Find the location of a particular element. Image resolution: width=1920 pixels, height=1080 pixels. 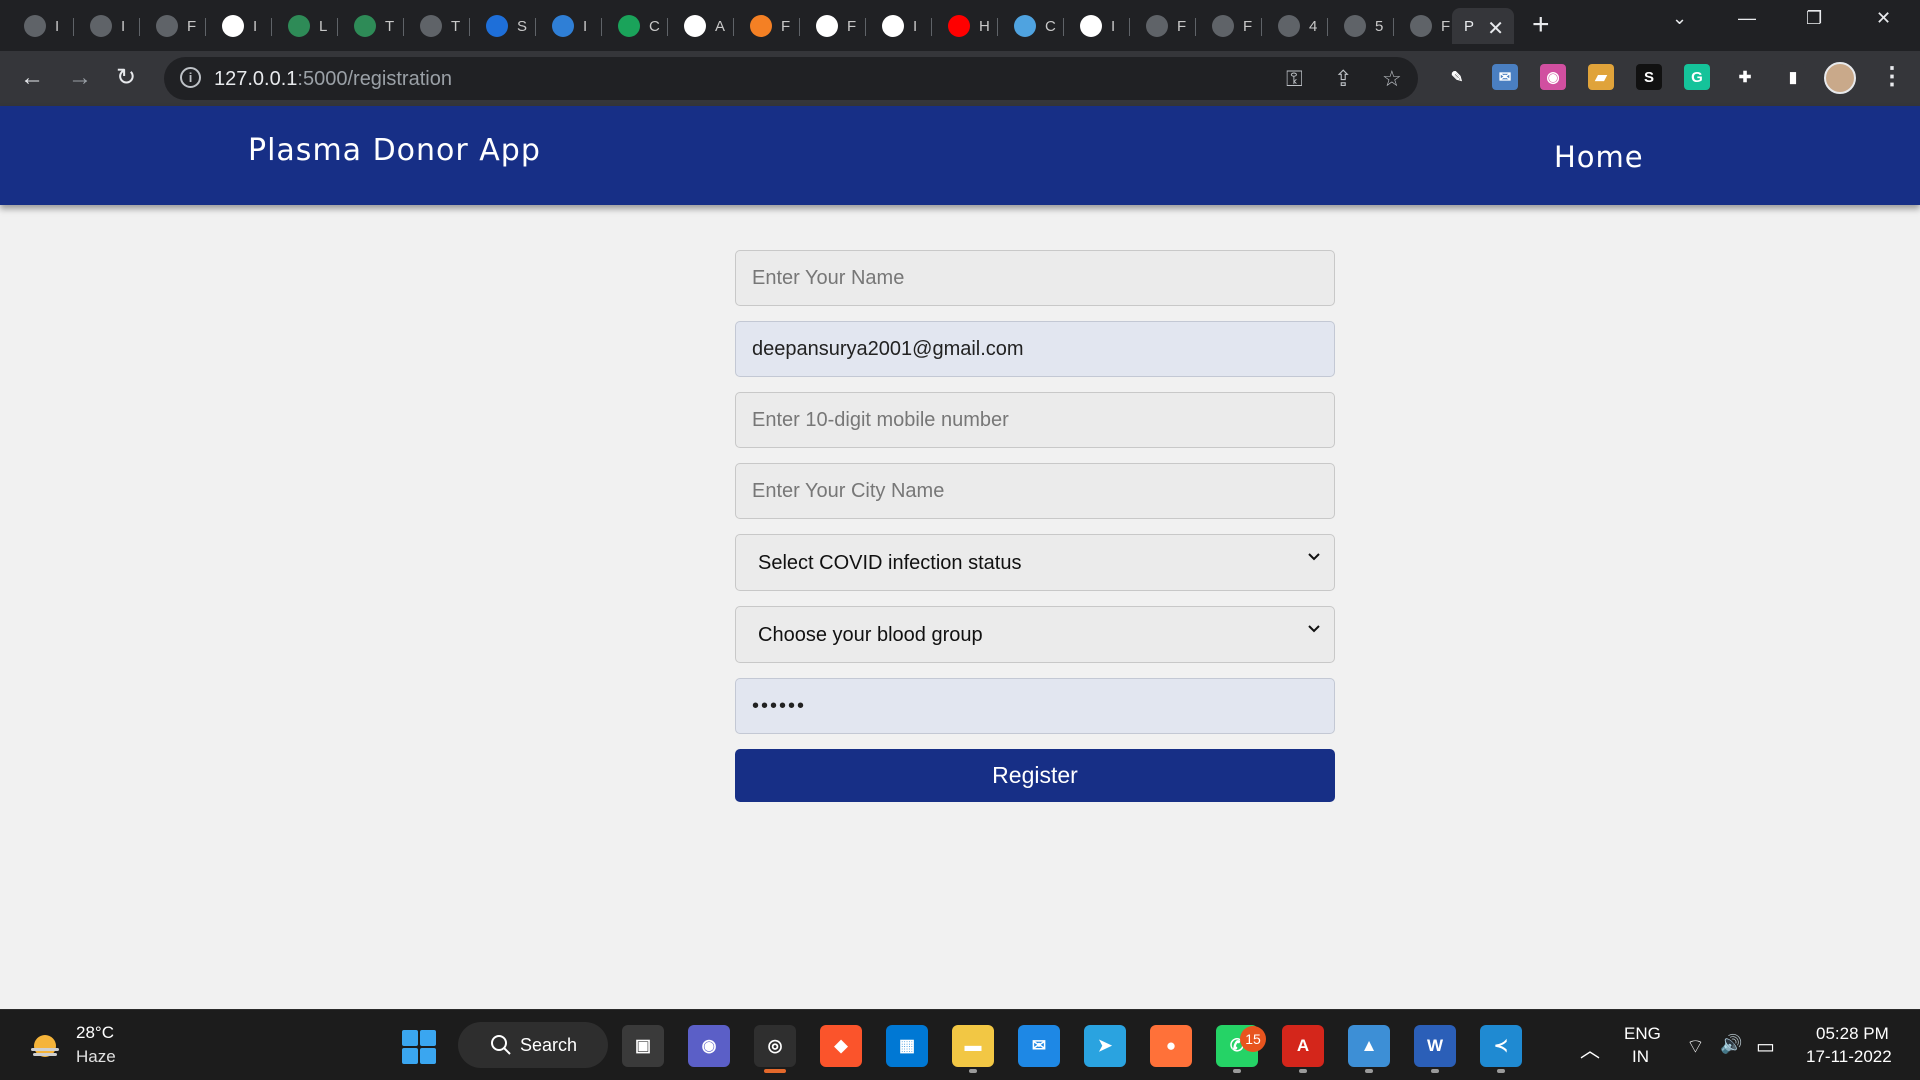

bookmark-star-icon: ☆ is located at coordinates (1392, 79).